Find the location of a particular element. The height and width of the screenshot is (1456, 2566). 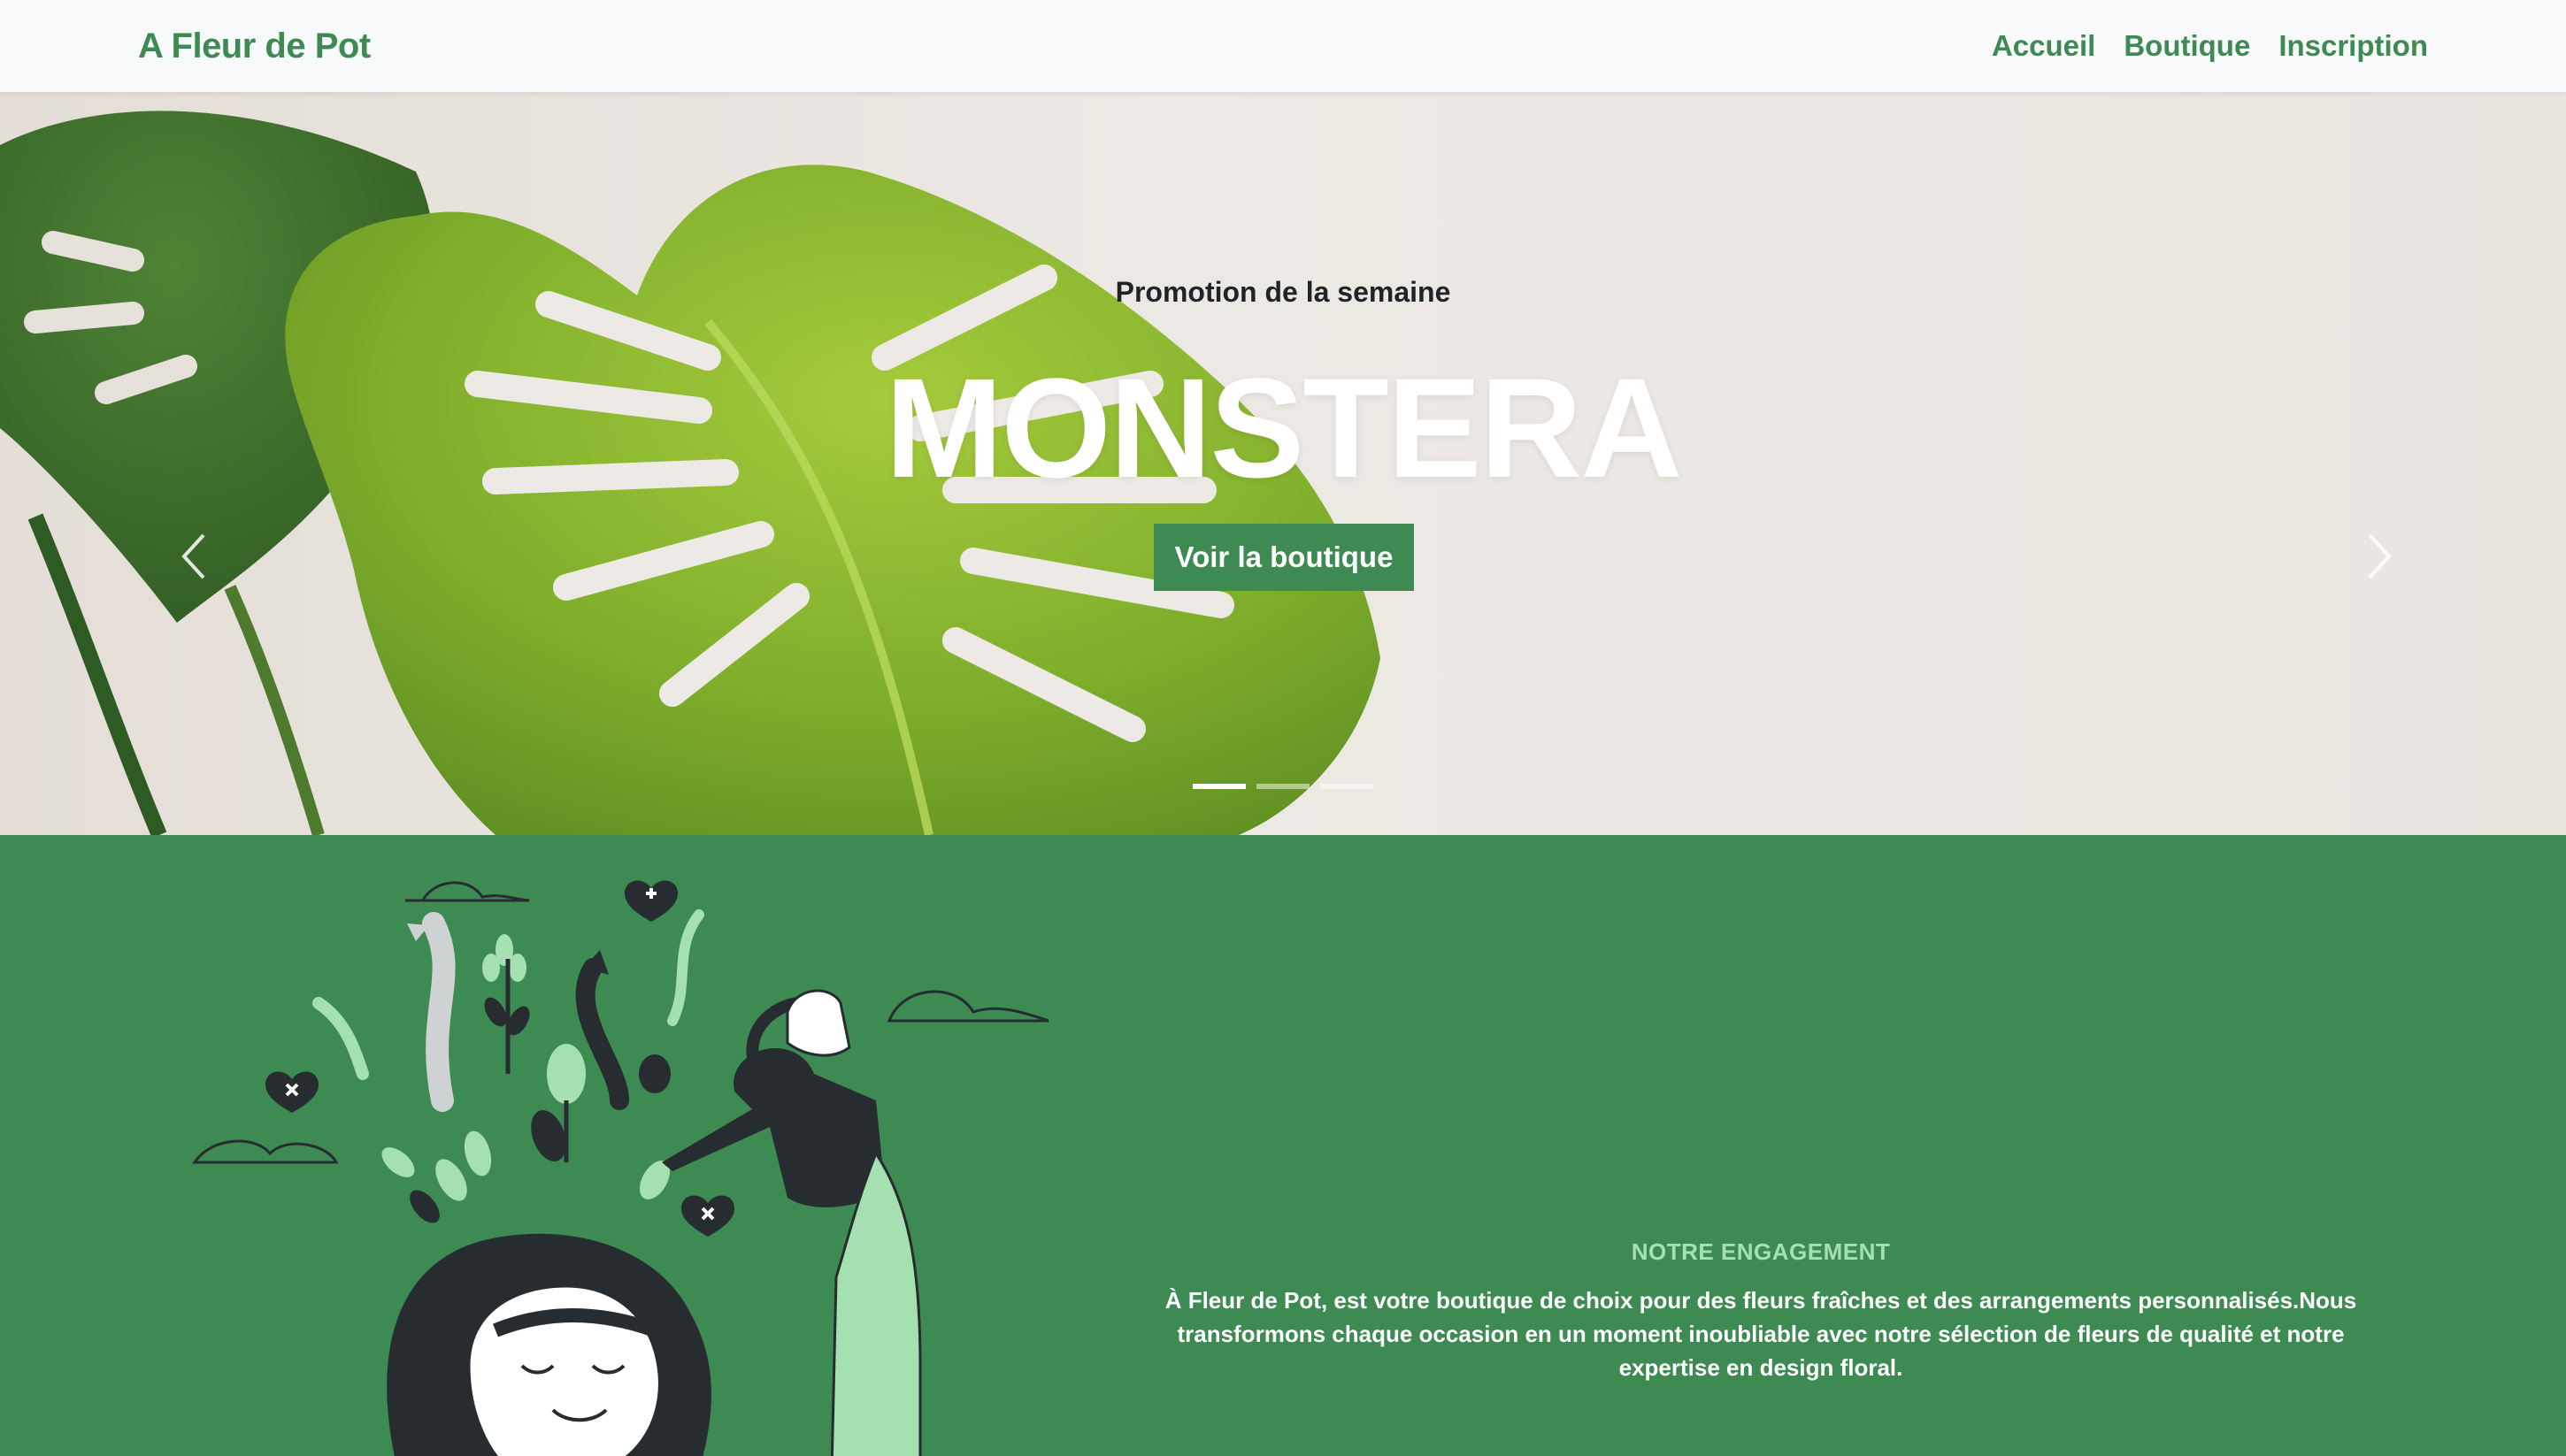

nav-link-accueil: Accueil is located at coordinates (2043, 46).